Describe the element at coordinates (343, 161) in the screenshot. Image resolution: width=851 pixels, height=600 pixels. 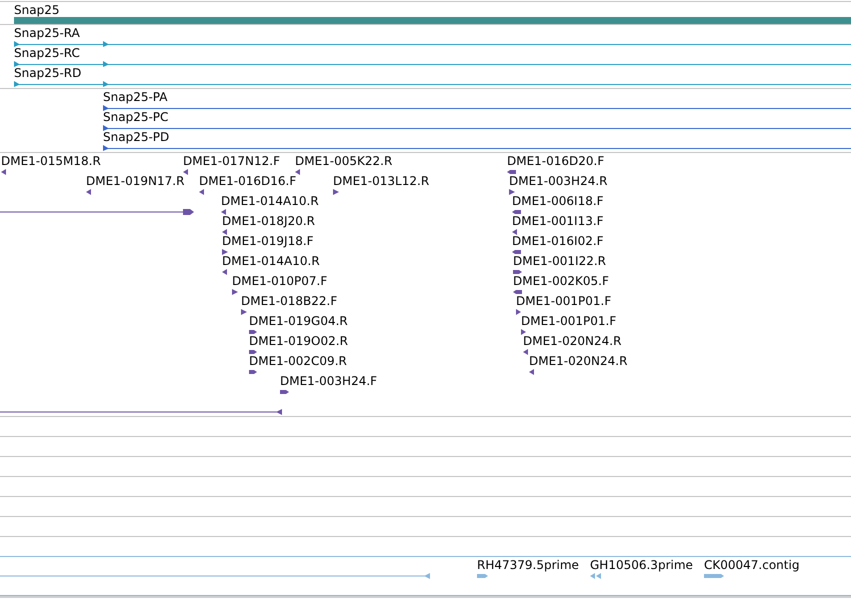
I see `feature-label: DME1-005K22.R` at that location.